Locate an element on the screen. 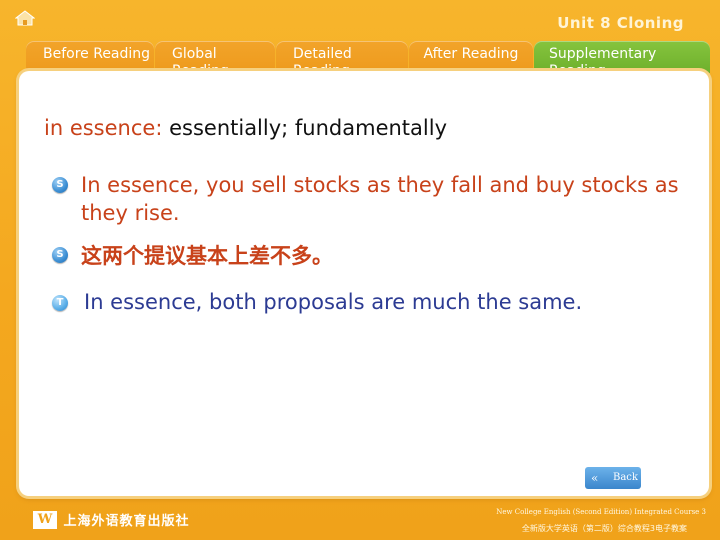 The height and width of the screenshot is (540, 720). tab-label: Detailed Reading is located at coordinates (322, 59).